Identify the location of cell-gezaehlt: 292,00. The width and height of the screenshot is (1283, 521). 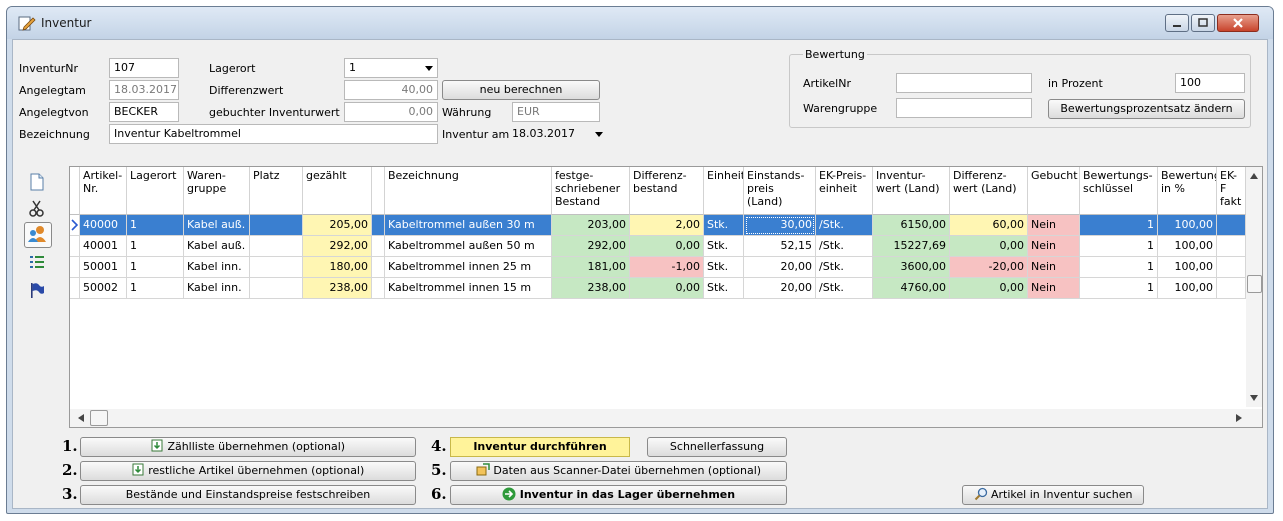
(337, 246).